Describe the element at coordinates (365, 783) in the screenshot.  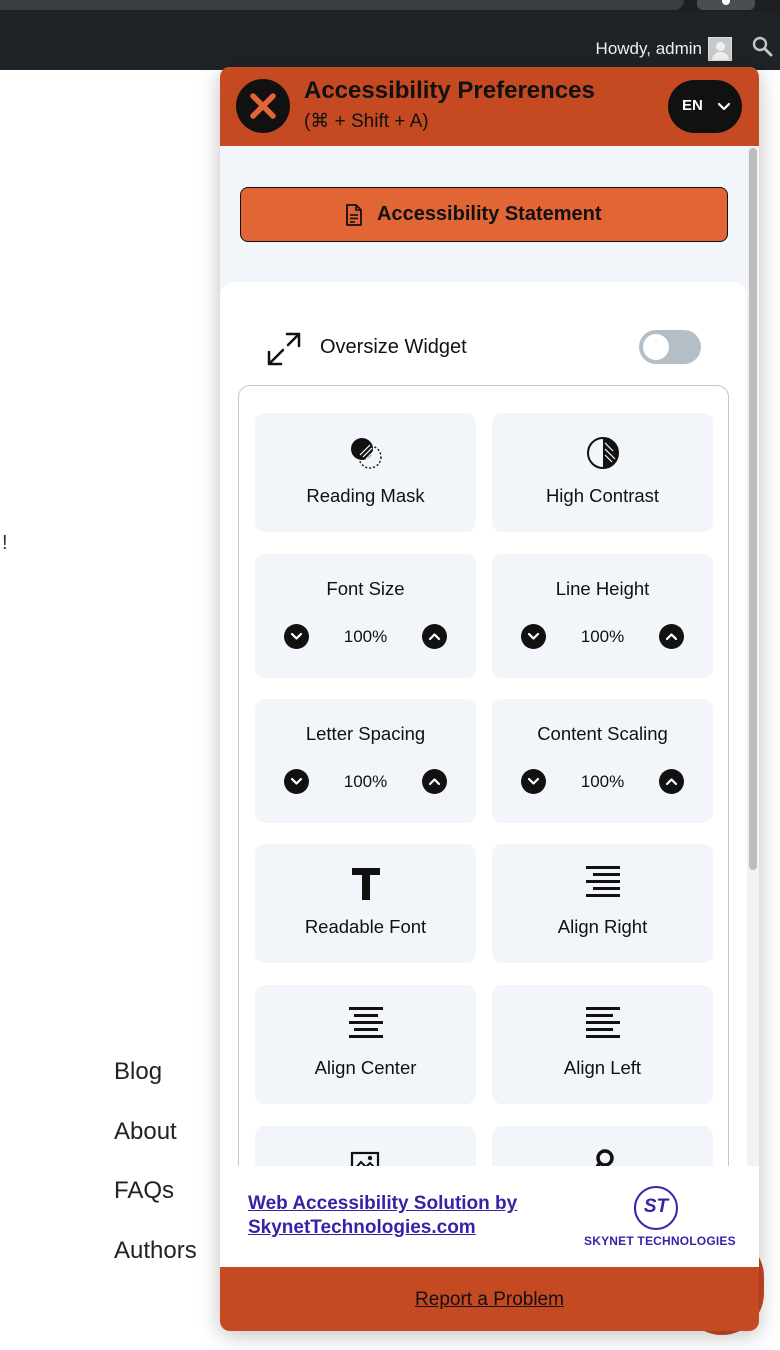
I see `letter-spacing-stepper: 100%` at that location.